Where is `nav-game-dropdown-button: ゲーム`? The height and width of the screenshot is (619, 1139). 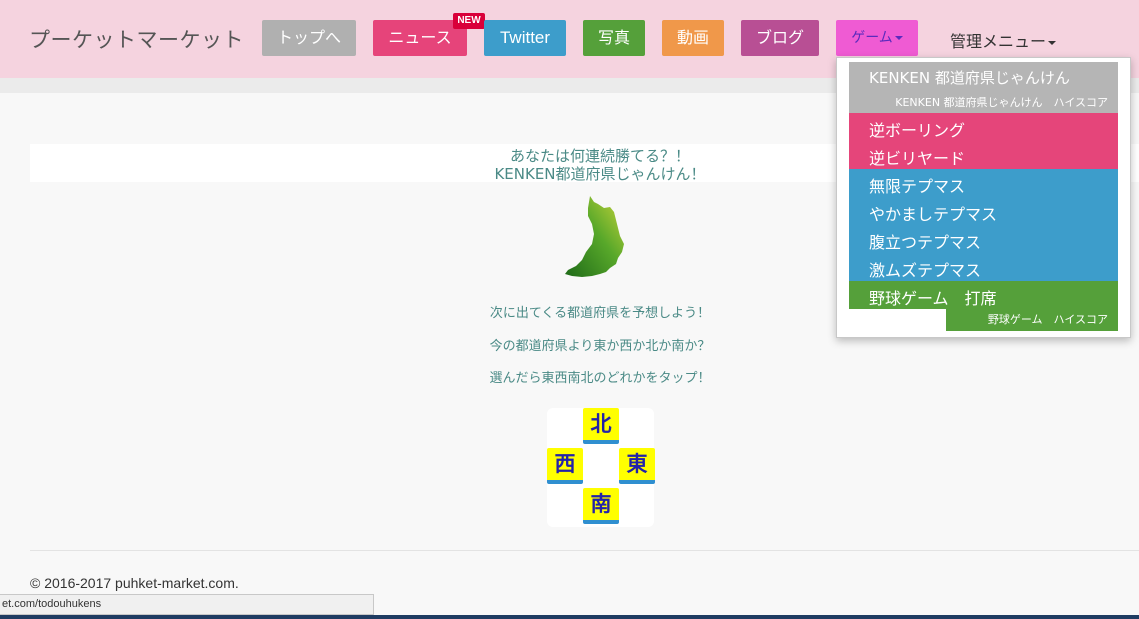
nav-game-dropdown-button: ゲーム is located at coordinates (877, 38).